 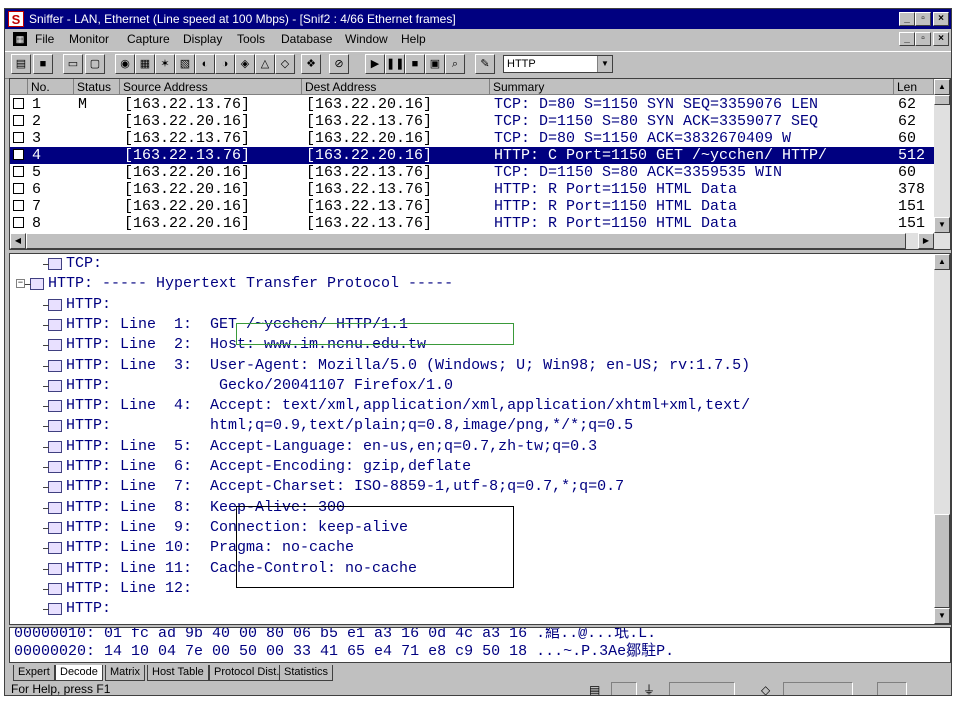 What do you see at coordinates (485, 64) in the screenshot?
I see `define-filter-icon: ✎` at bounding box center [485, 64].